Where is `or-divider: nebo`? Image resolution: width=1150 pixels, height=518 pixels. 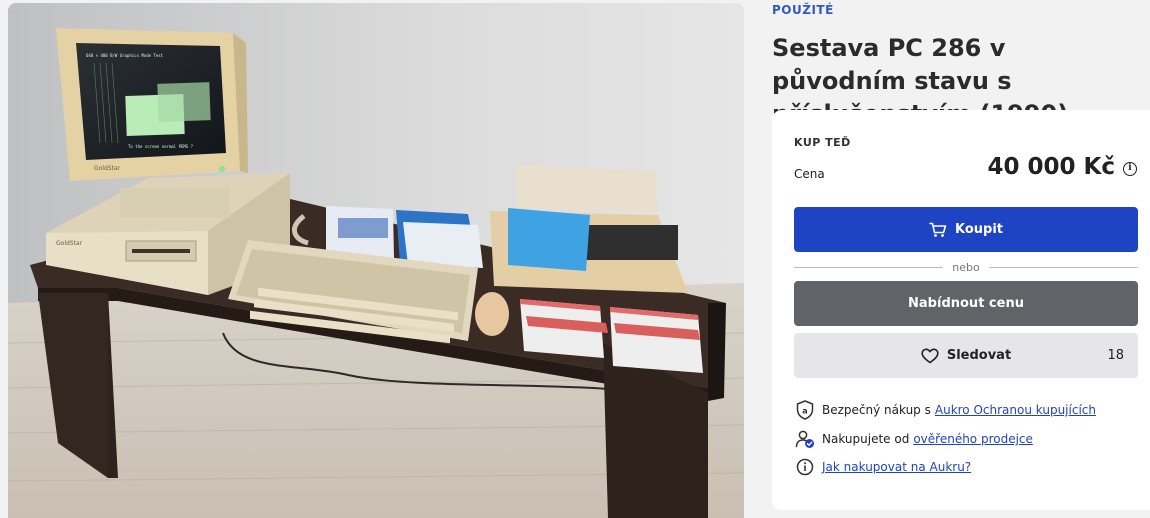 or-divider: nebo is located at coordinates (966, 267).